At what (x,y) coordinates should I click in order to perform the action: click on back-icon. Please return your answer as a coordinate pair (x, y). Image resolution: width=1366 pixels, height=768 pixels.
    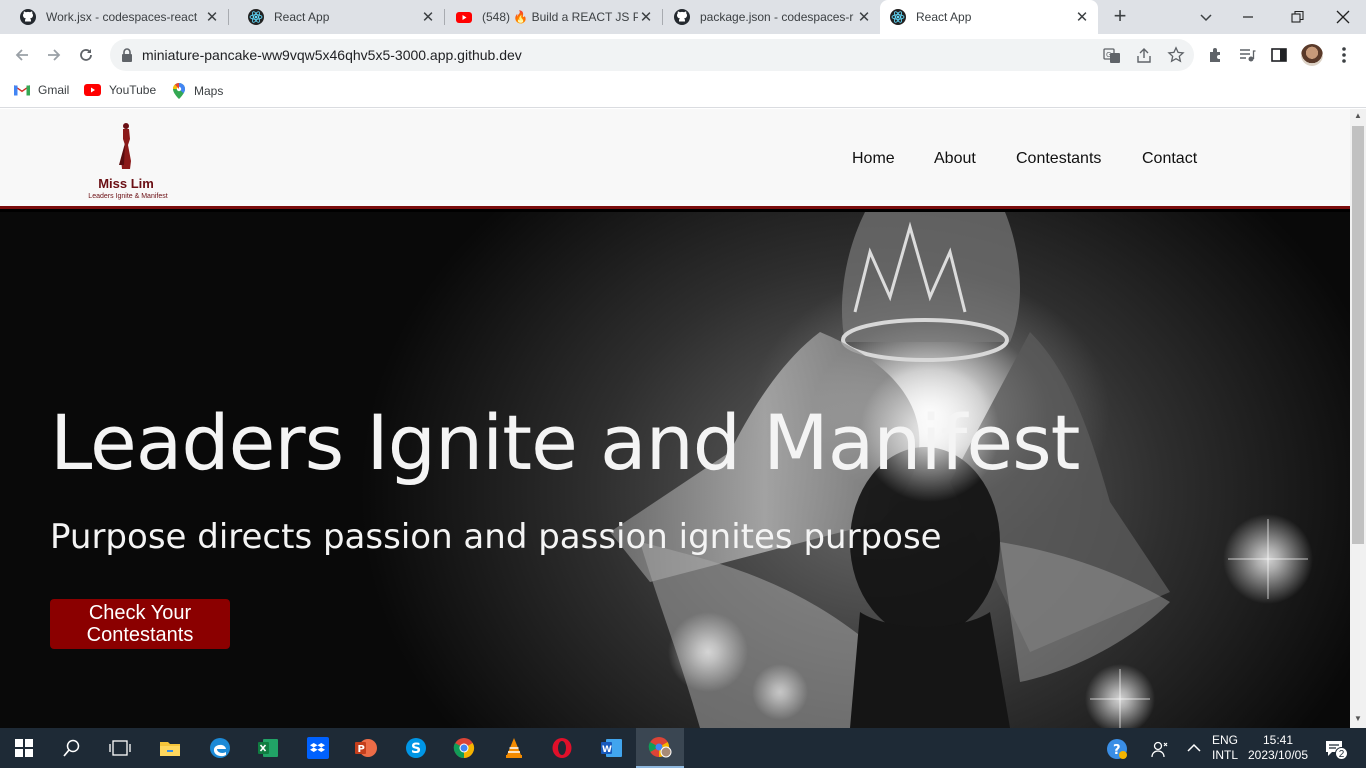
    Looking at the image, I should click on (22, 55).